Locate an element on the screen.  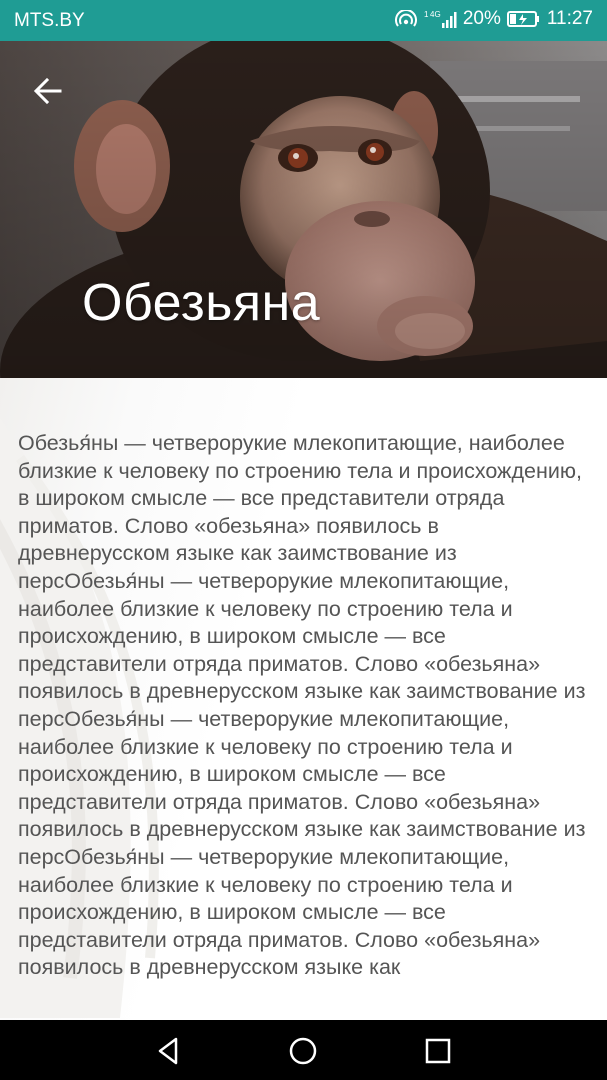
status-icons: 1 4G 20% 11:27 is located at coordinates (493, 19).